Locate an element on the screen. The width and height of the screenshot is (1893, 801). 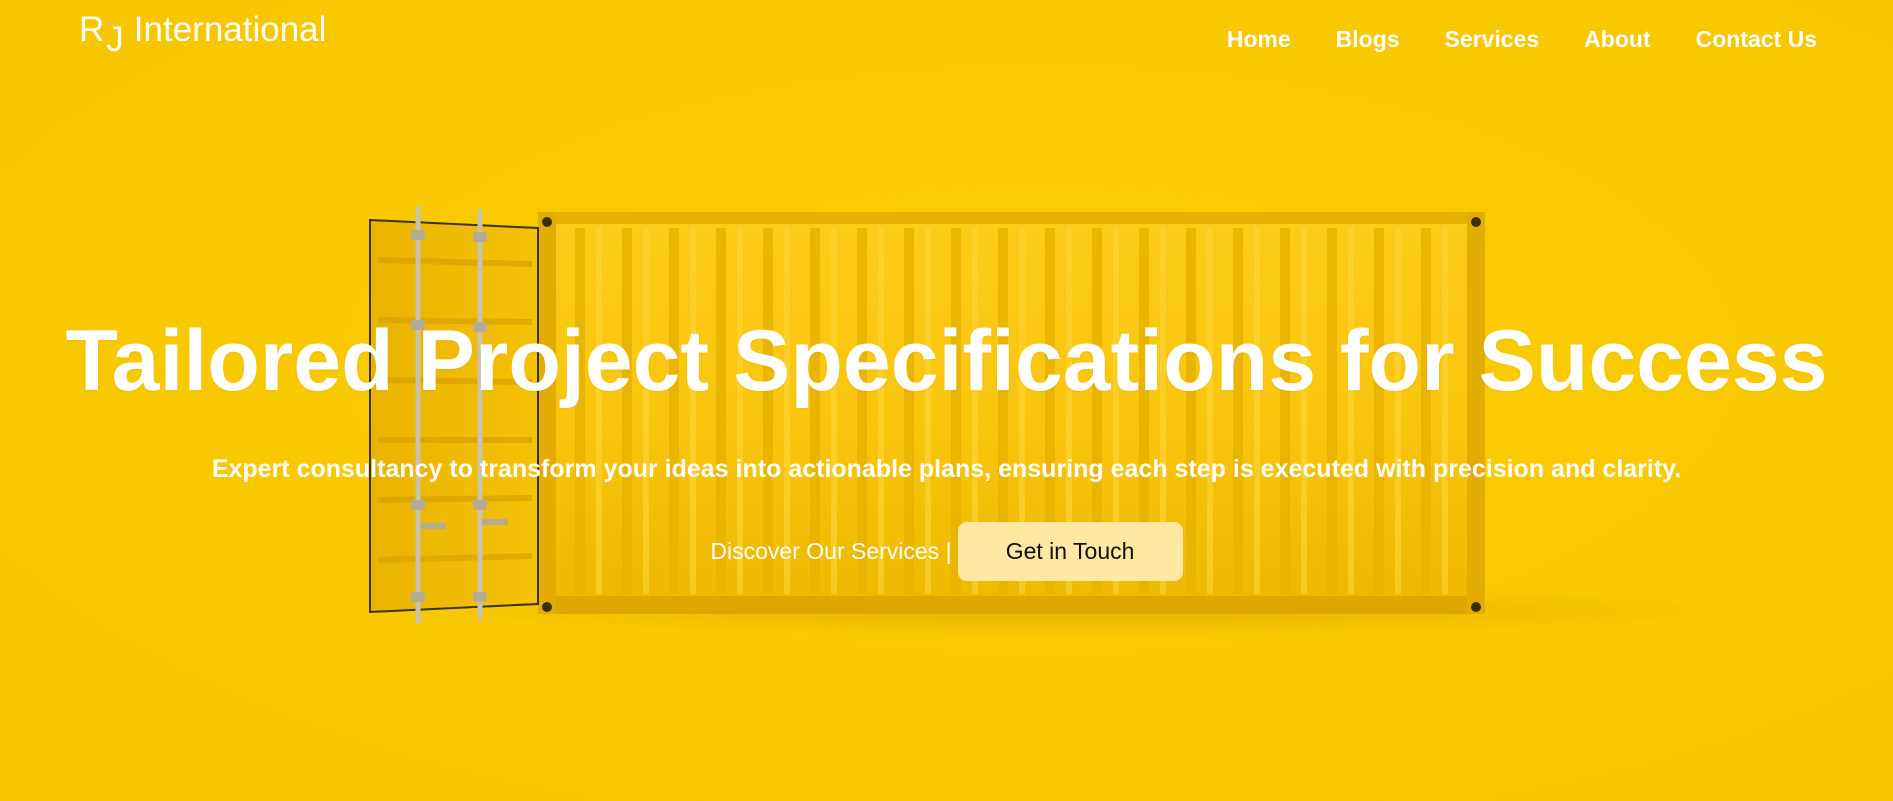
nav-blogs: Blogs is located at coordinates (1368, 39).